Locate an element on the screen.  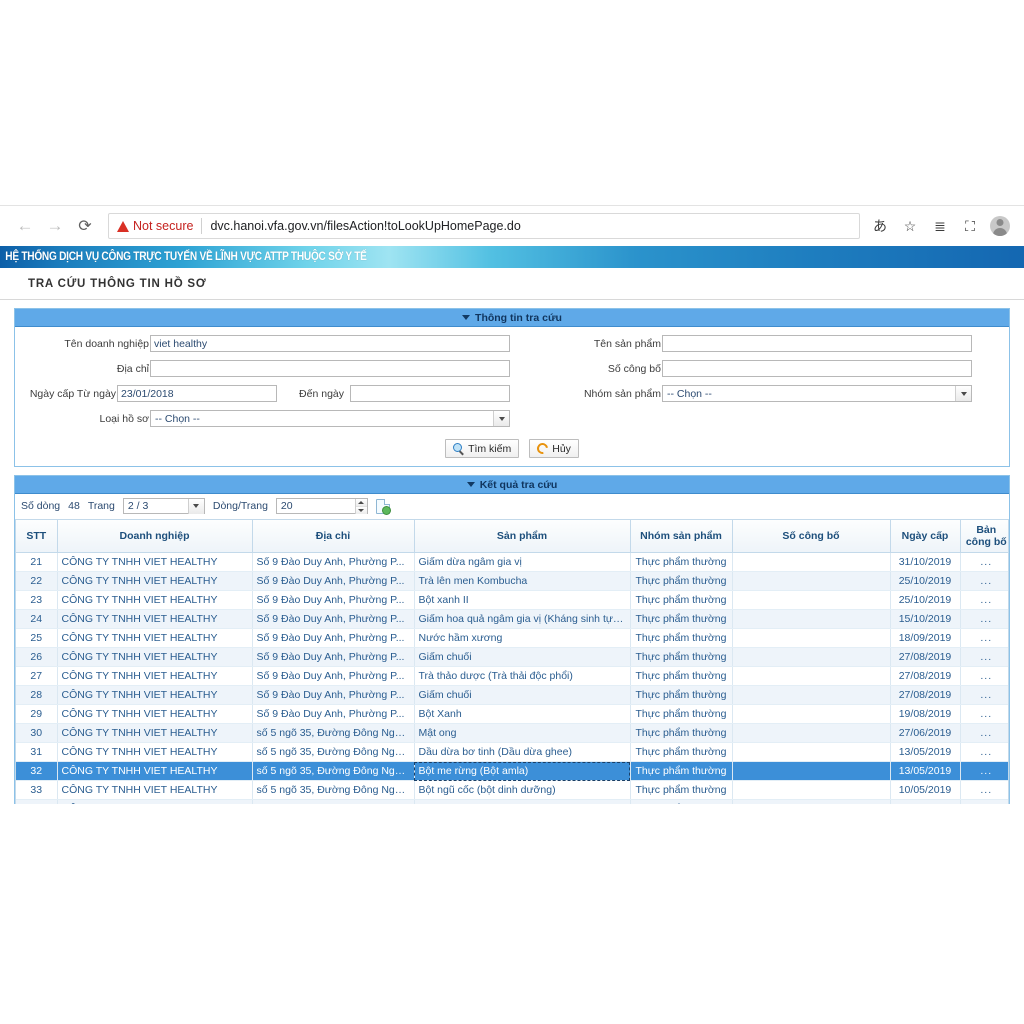
cell-product: Bột me rừng (Bột amla) is located at coordinates (522, 771).